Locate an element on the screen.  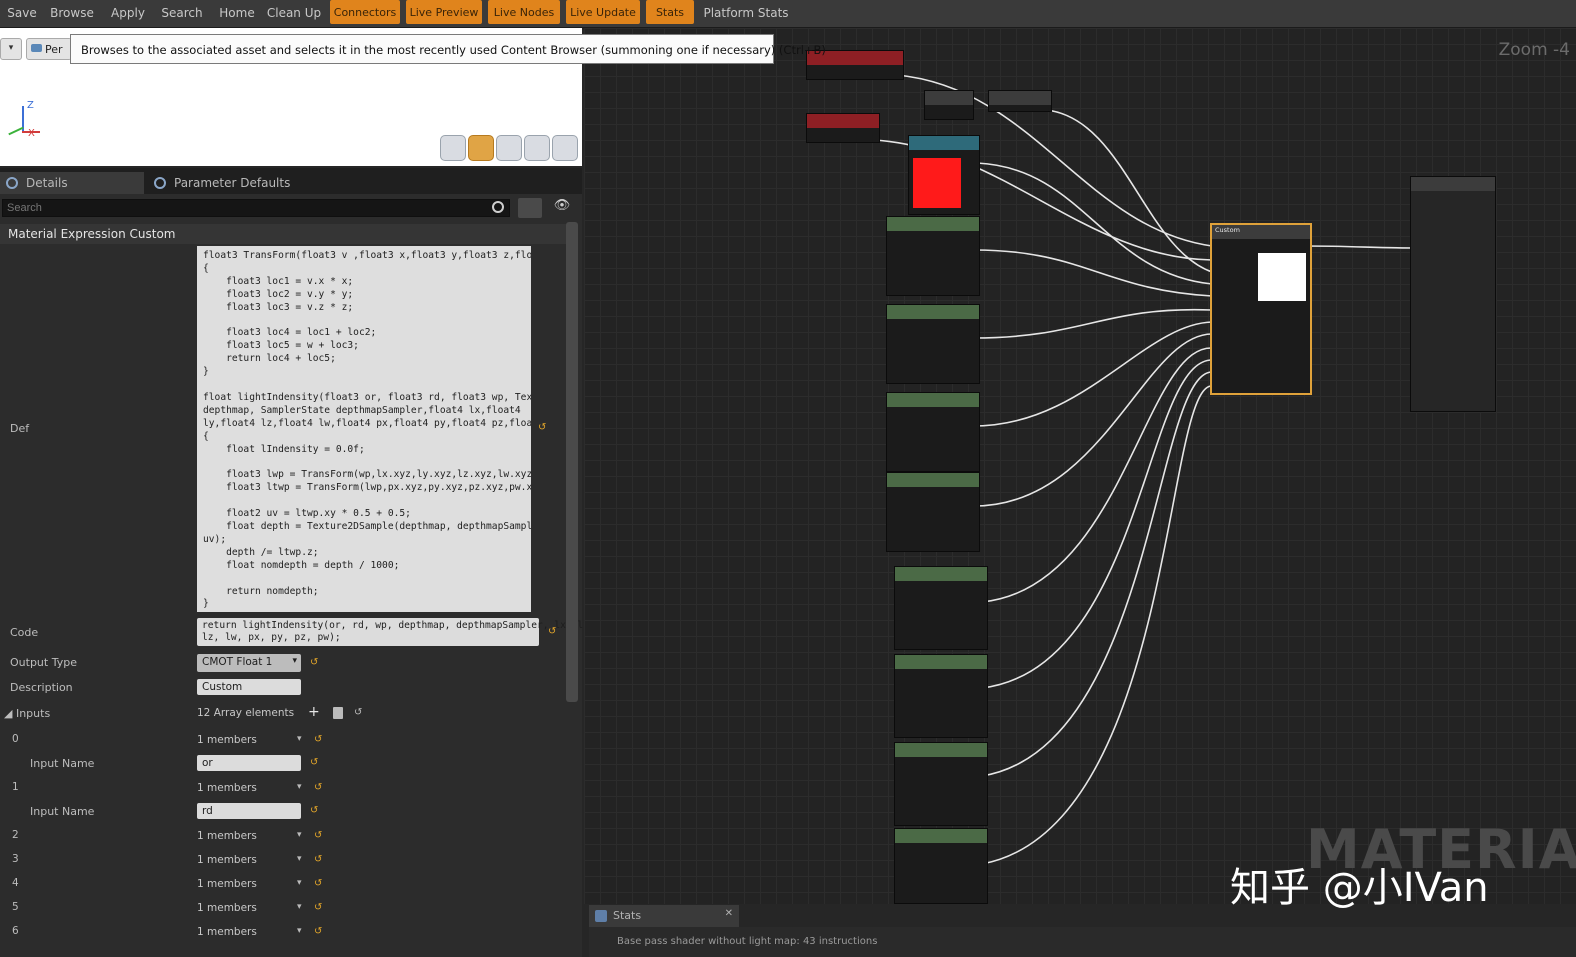
live-nodes-button: Live Nodes is located at coordinates (524, 12).